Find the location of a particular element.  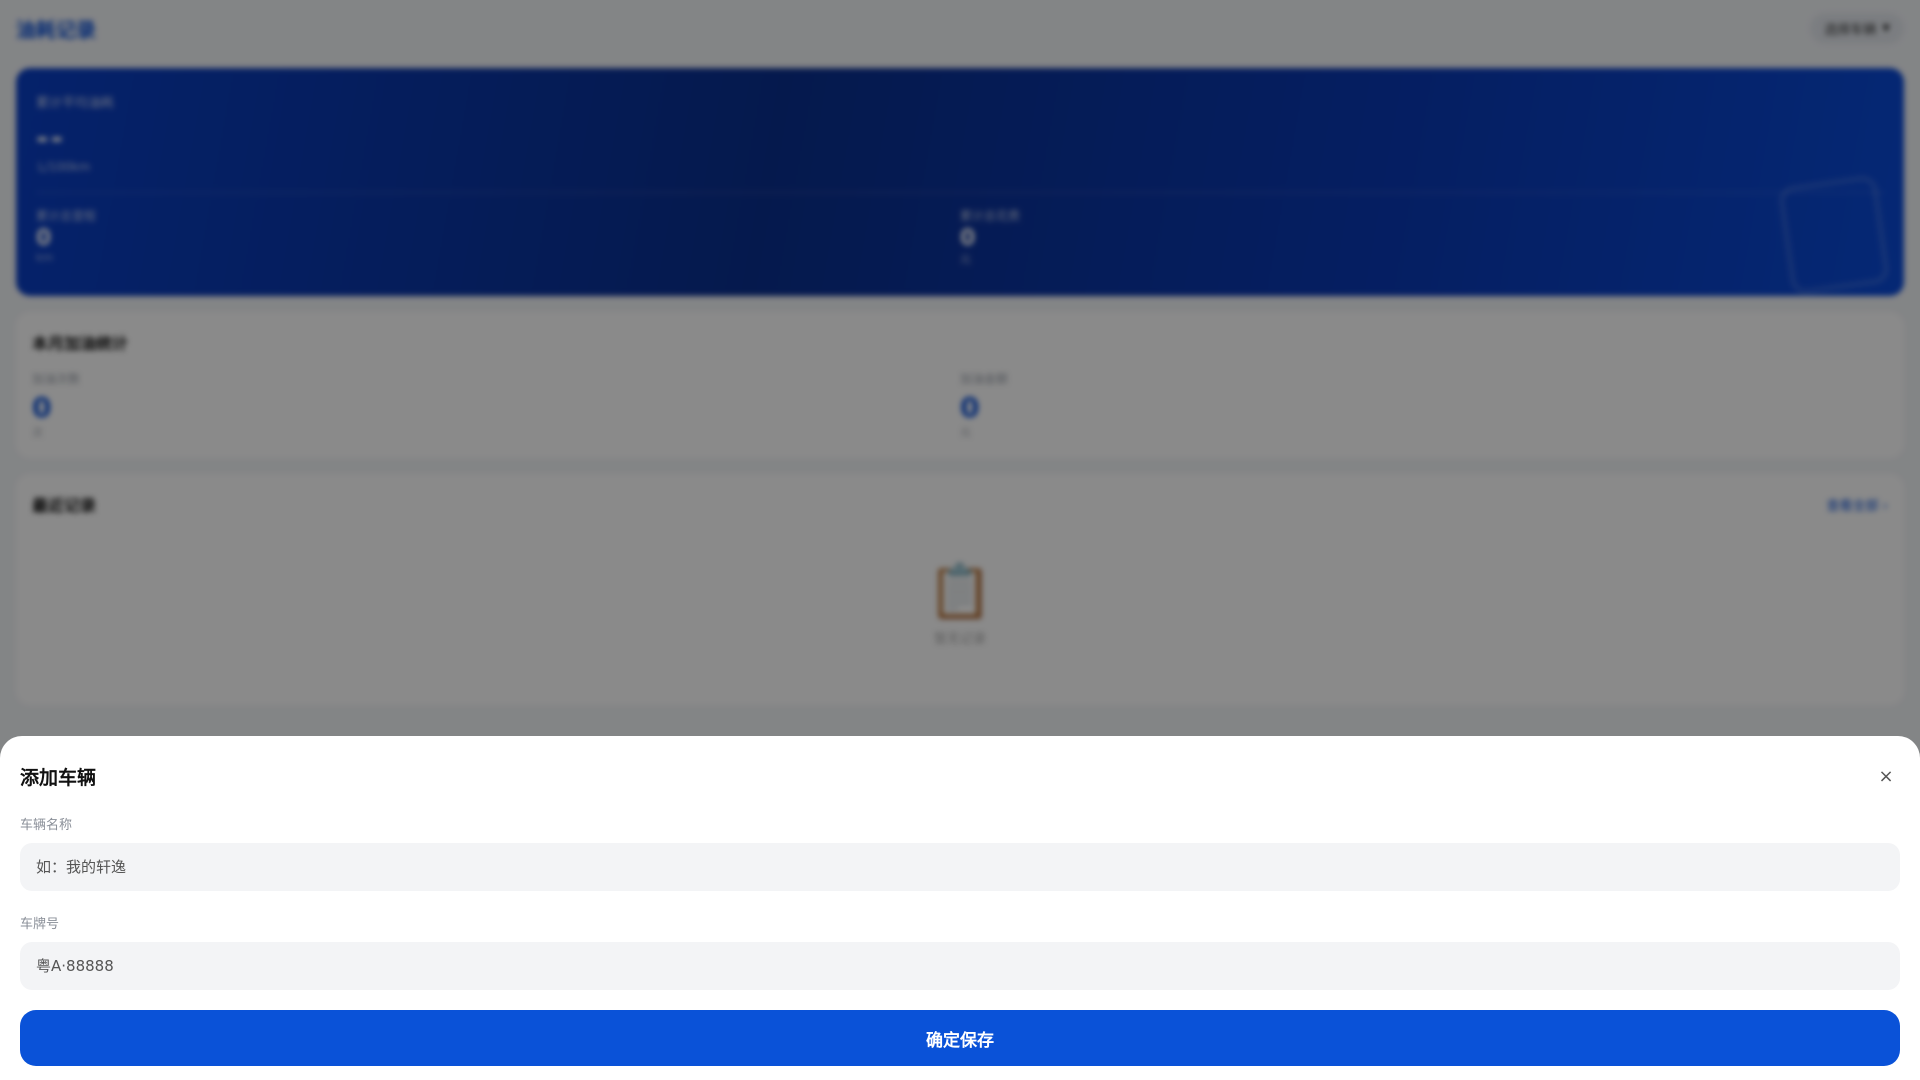

plate-number-input is located at coordinates (960, 966).